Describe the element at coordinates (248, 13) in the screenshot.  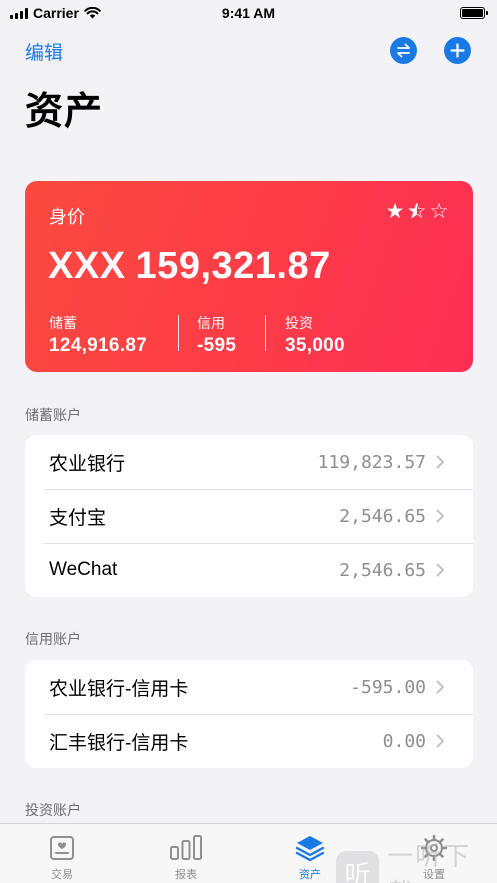
I see `status-bar: Carrier 9:41 AM` at that location.